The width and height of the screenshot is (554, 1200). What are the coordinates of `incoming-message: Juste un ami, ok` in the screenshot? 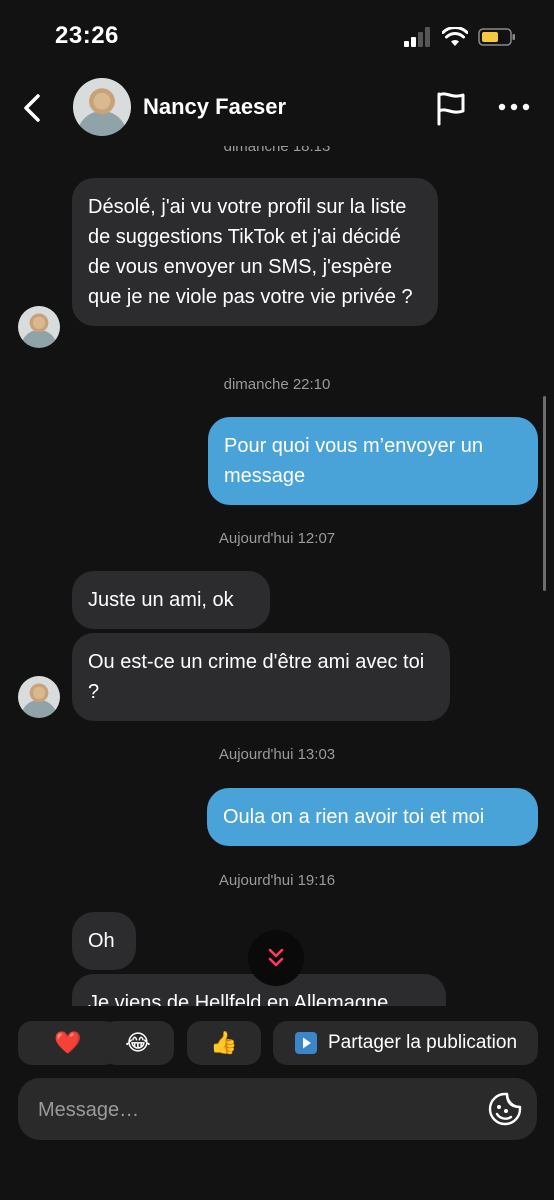 It's located at (171, 600).